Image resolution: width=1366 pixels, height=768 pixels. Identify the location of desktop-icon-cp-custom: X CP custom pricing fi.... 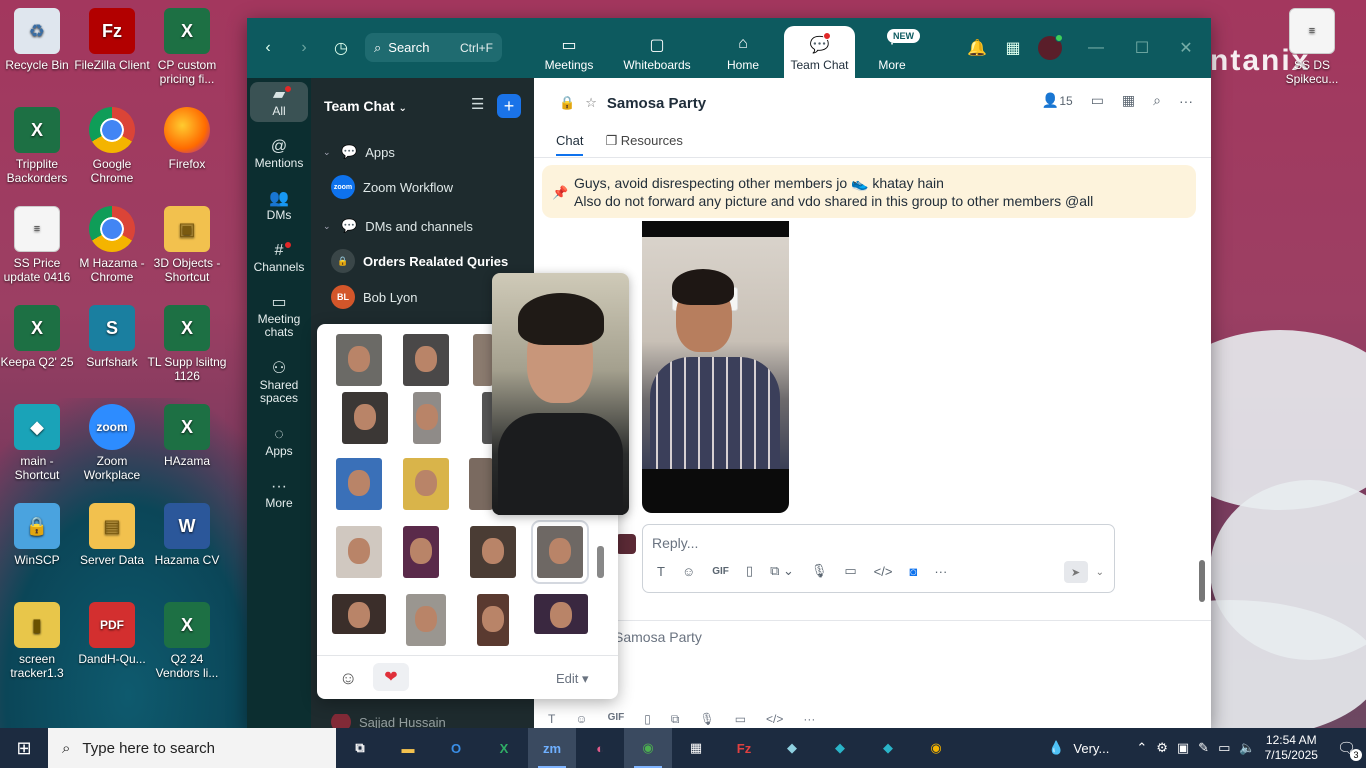
(187, 47).